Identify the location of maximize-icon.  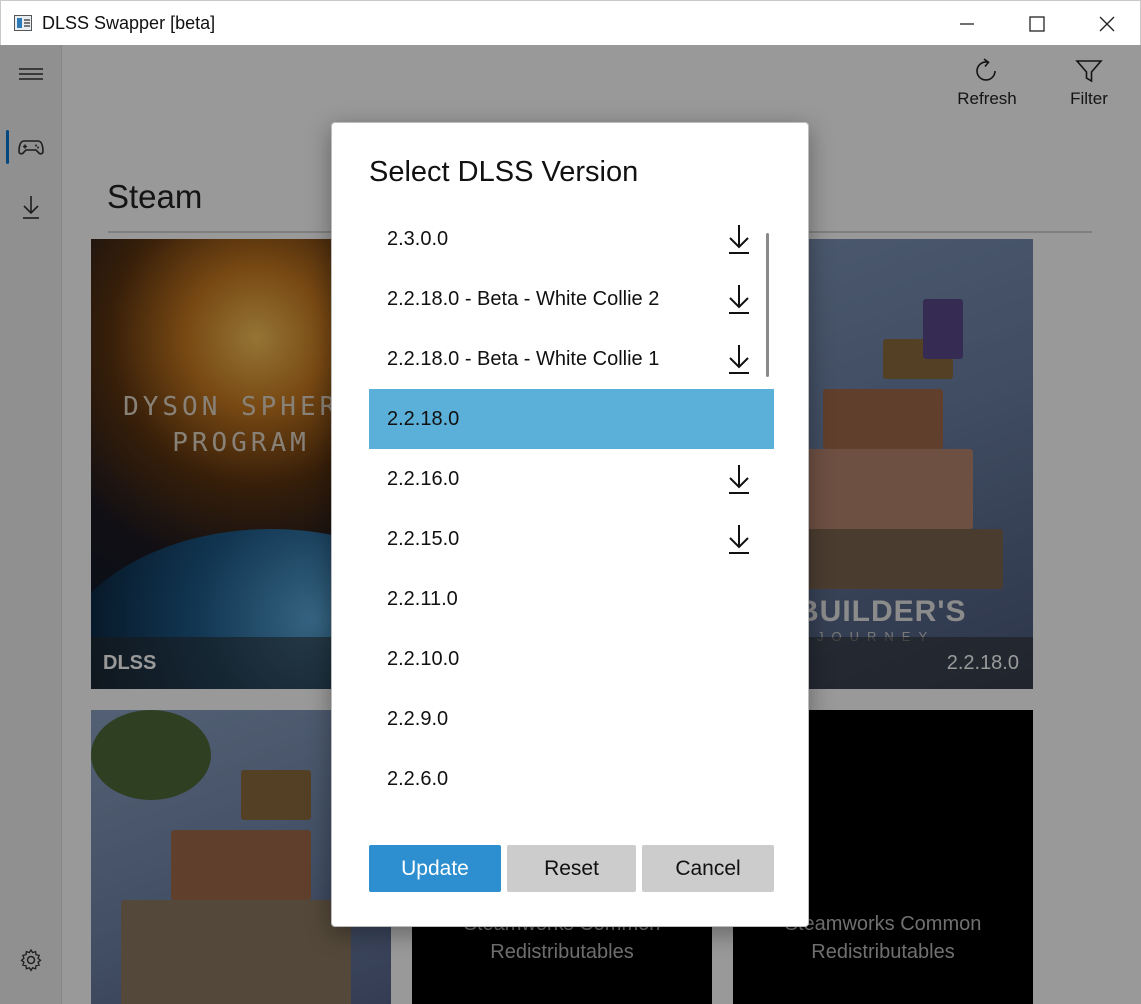
(1037, 23).